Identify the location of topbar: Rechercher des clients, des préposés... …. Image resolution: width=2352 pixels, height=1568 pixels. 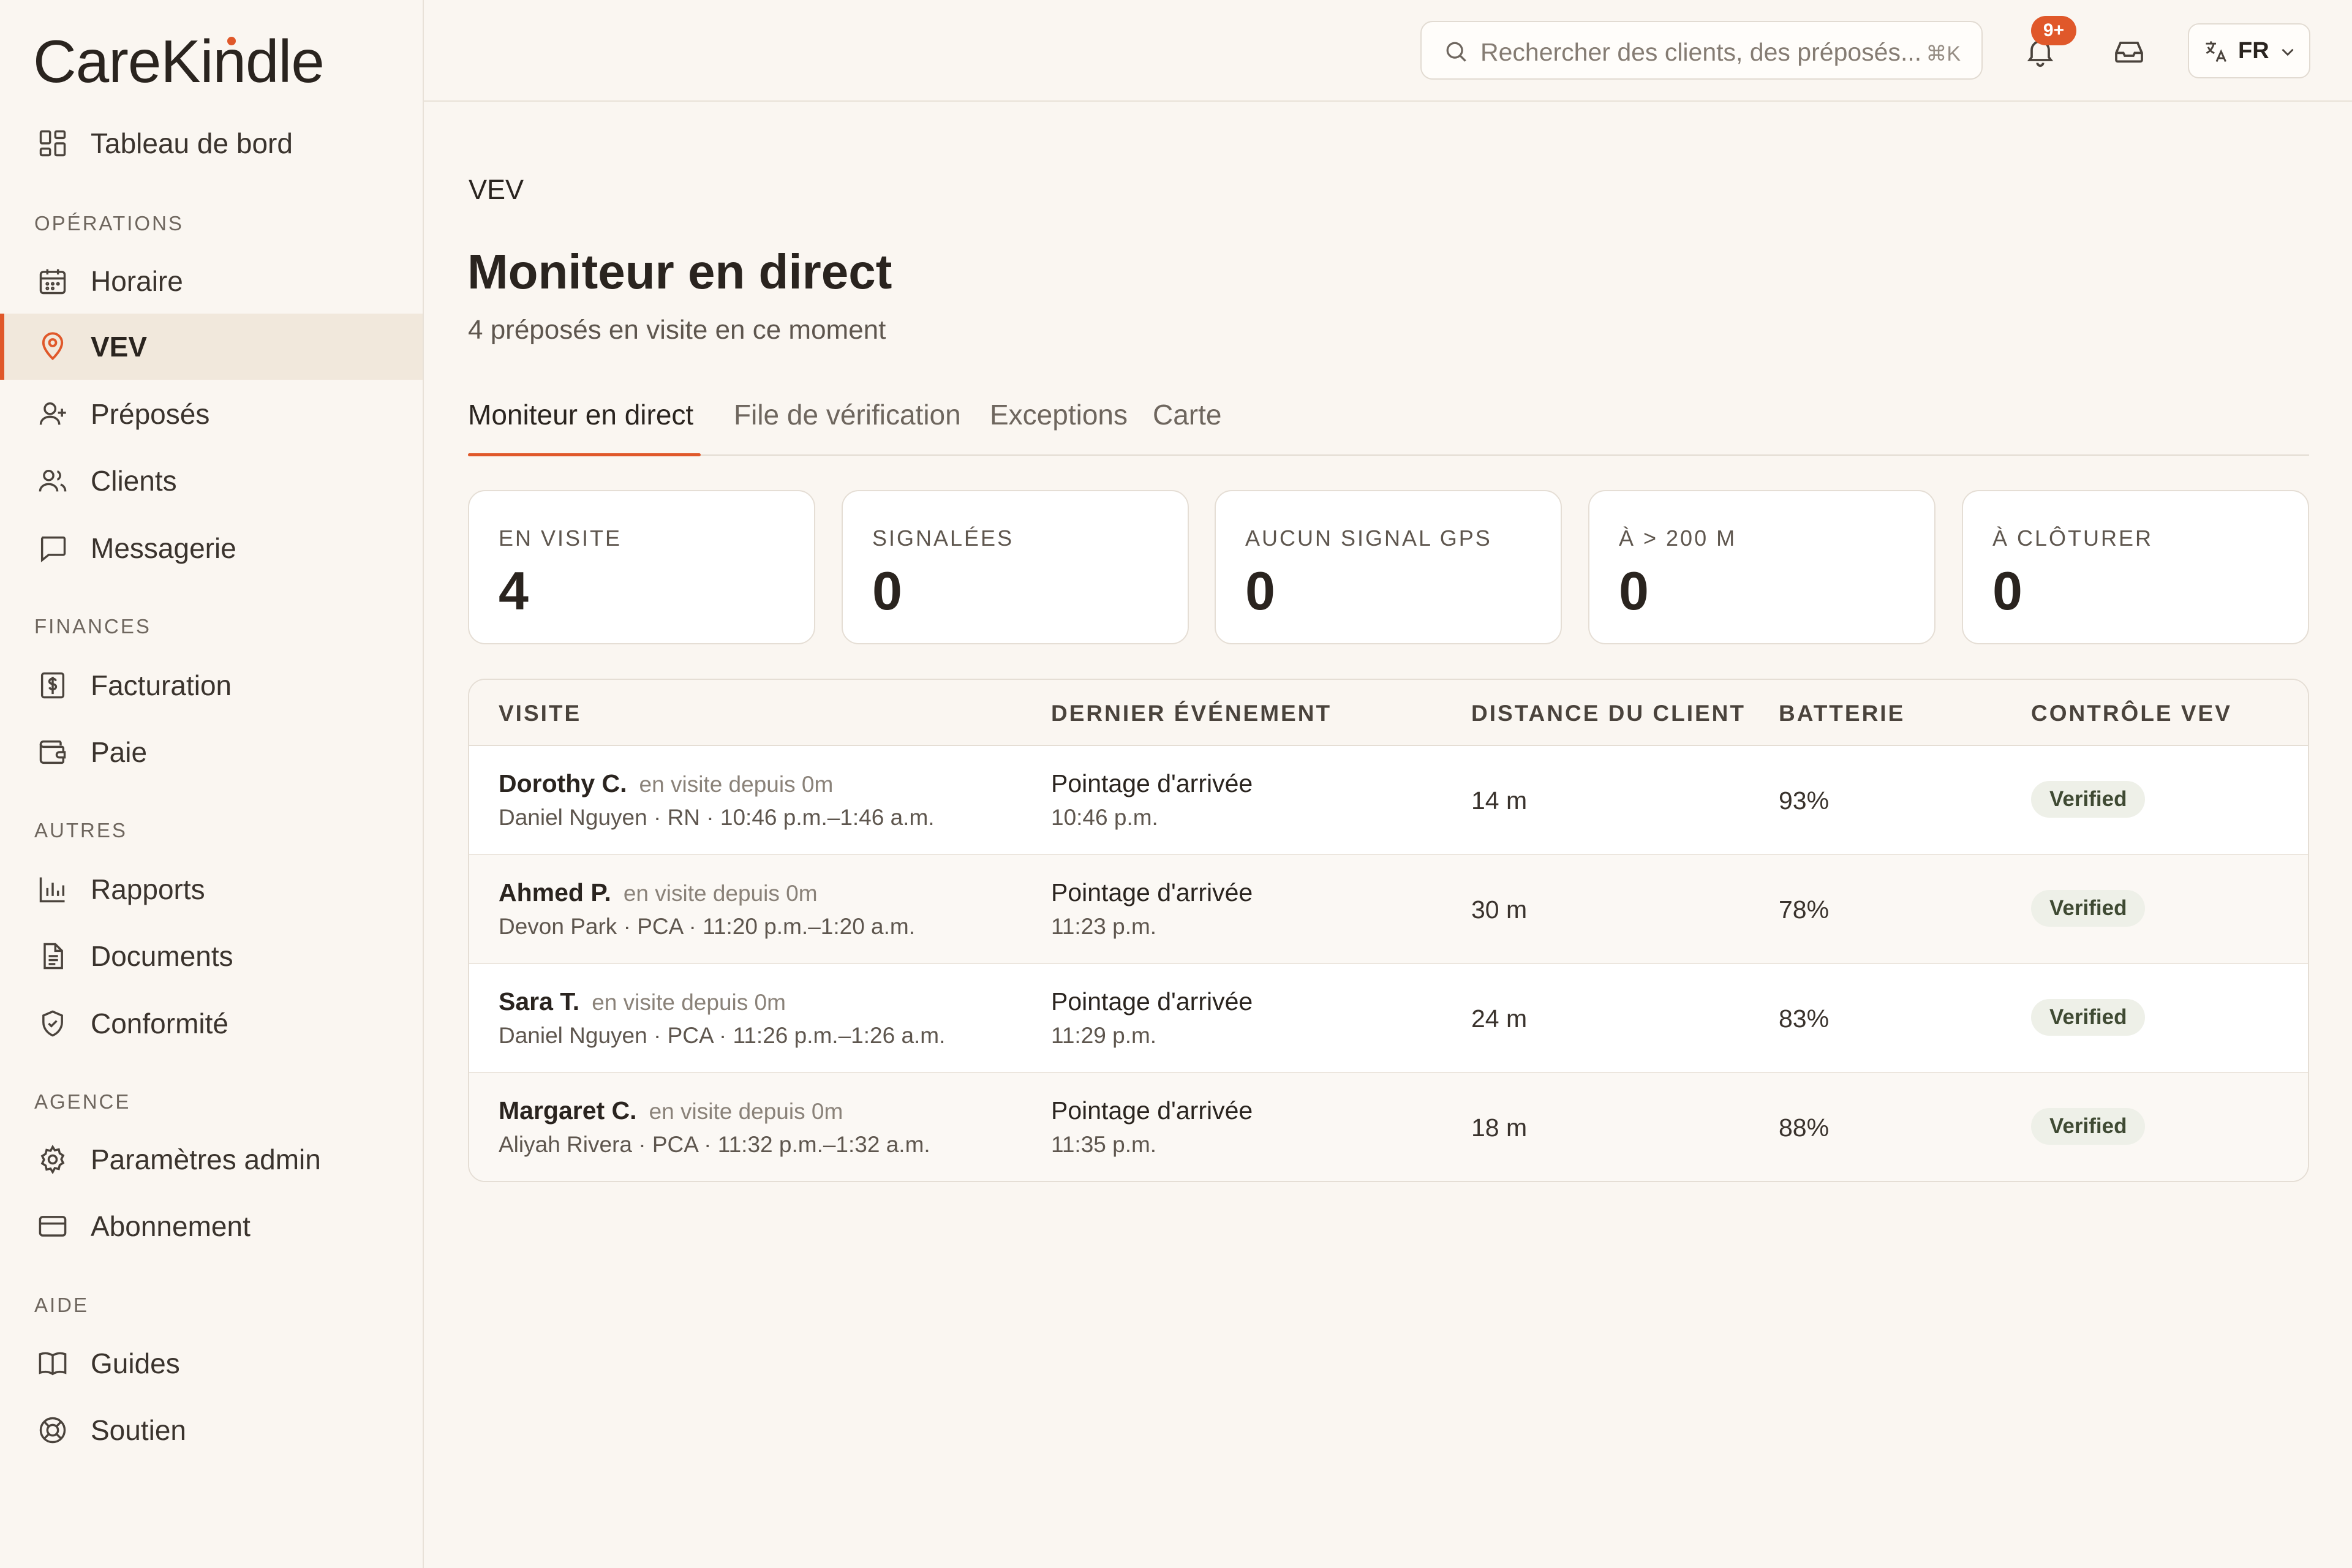
(1388, 51).